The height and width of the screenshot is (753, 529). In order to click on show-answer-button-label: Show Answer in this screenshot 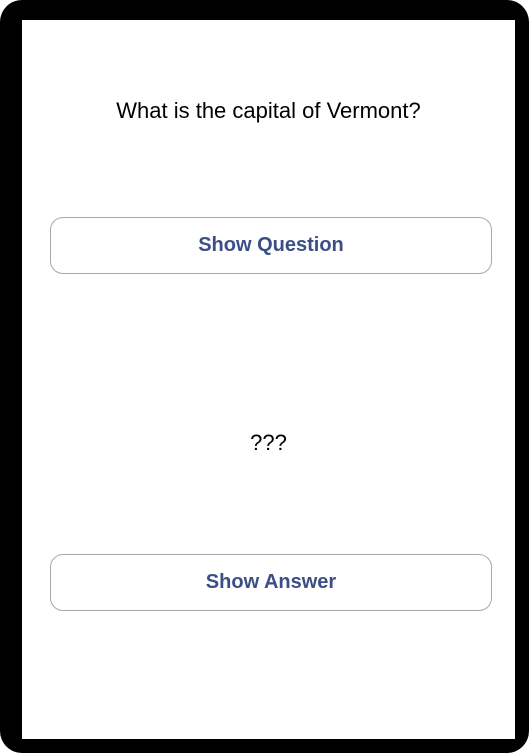, I will do `click(271, 582)`.